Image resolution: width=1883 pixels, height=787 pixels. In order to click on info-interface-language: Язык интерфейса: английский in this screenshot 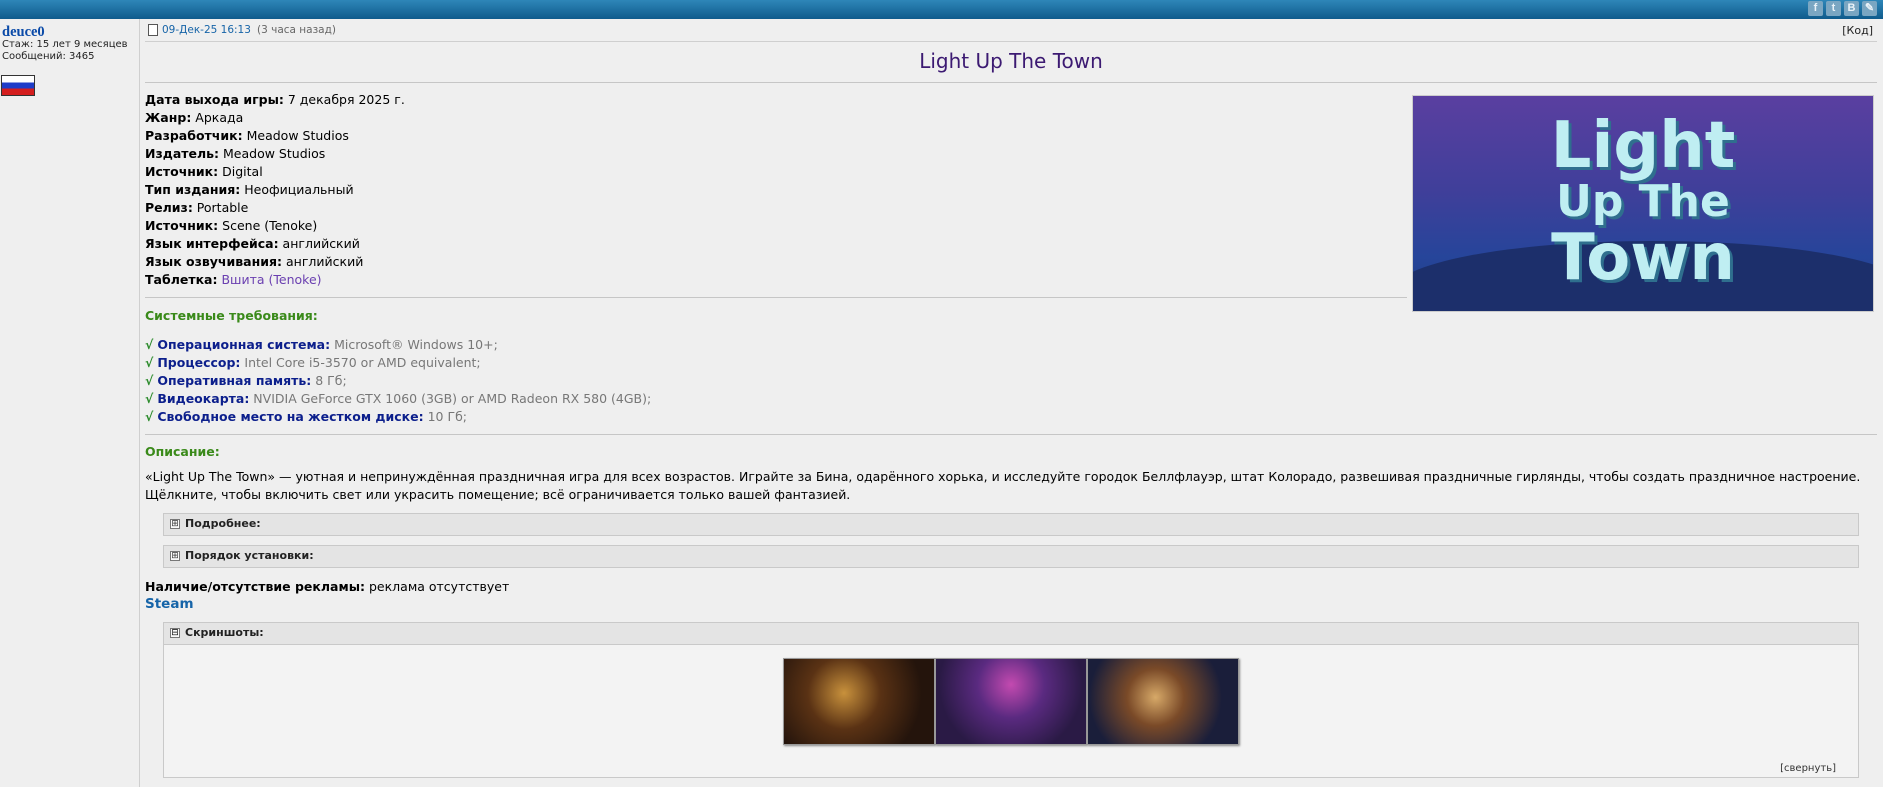, I will do `click(252, 243)`.